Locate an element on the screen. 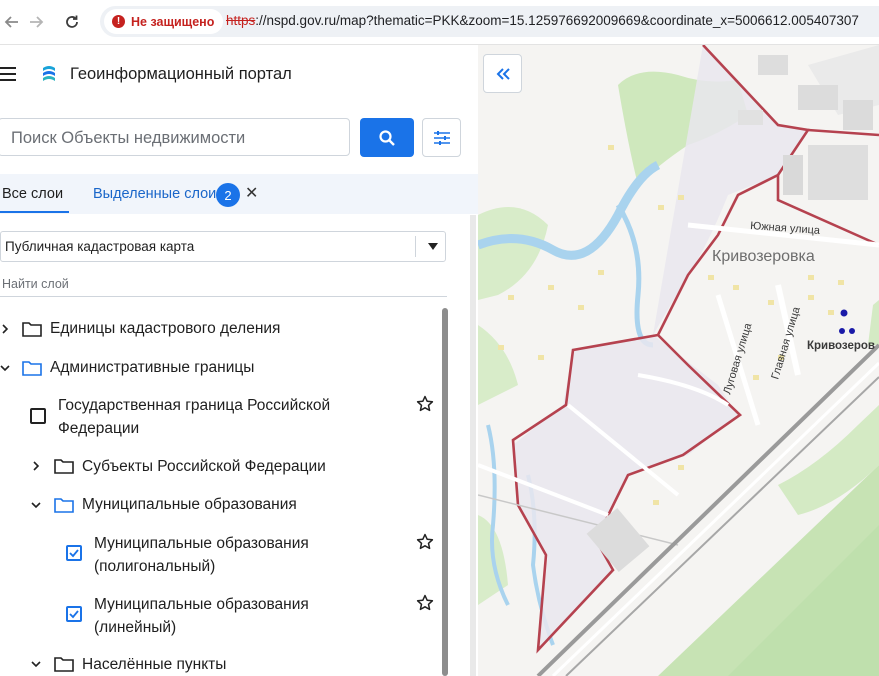 The height and width of the screenshot is (676, 879). search-button is located at coordinates (387, 137).